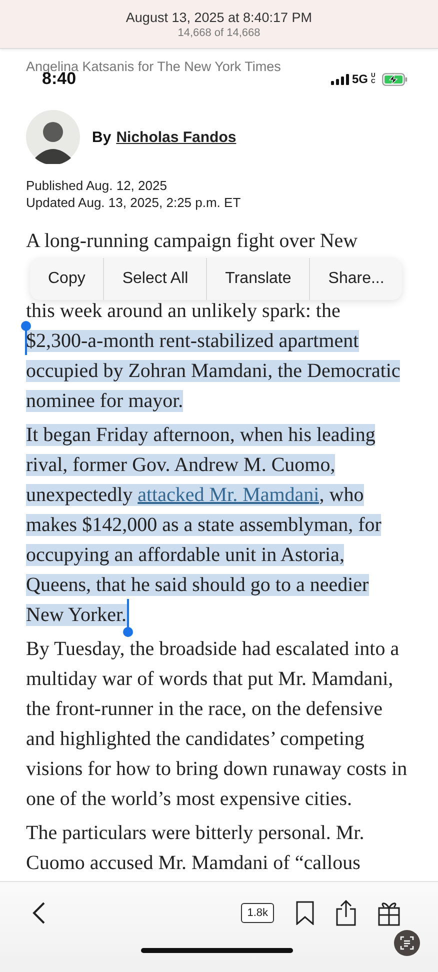 The image size is (438, 972). What do you see at coordinates (339, 79) in the screenshot?
I see `signal-icon` at bounding box center [339, 79].